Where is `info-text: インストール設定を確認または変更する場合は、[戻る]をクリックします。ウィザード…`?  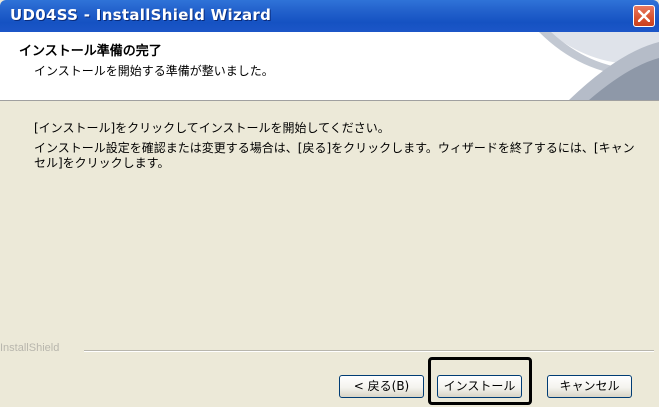
info-text: インストール設定を確認または変更する場合は、[戻る]をクリックします。ウィザード… is located at coordinates (334, 155).